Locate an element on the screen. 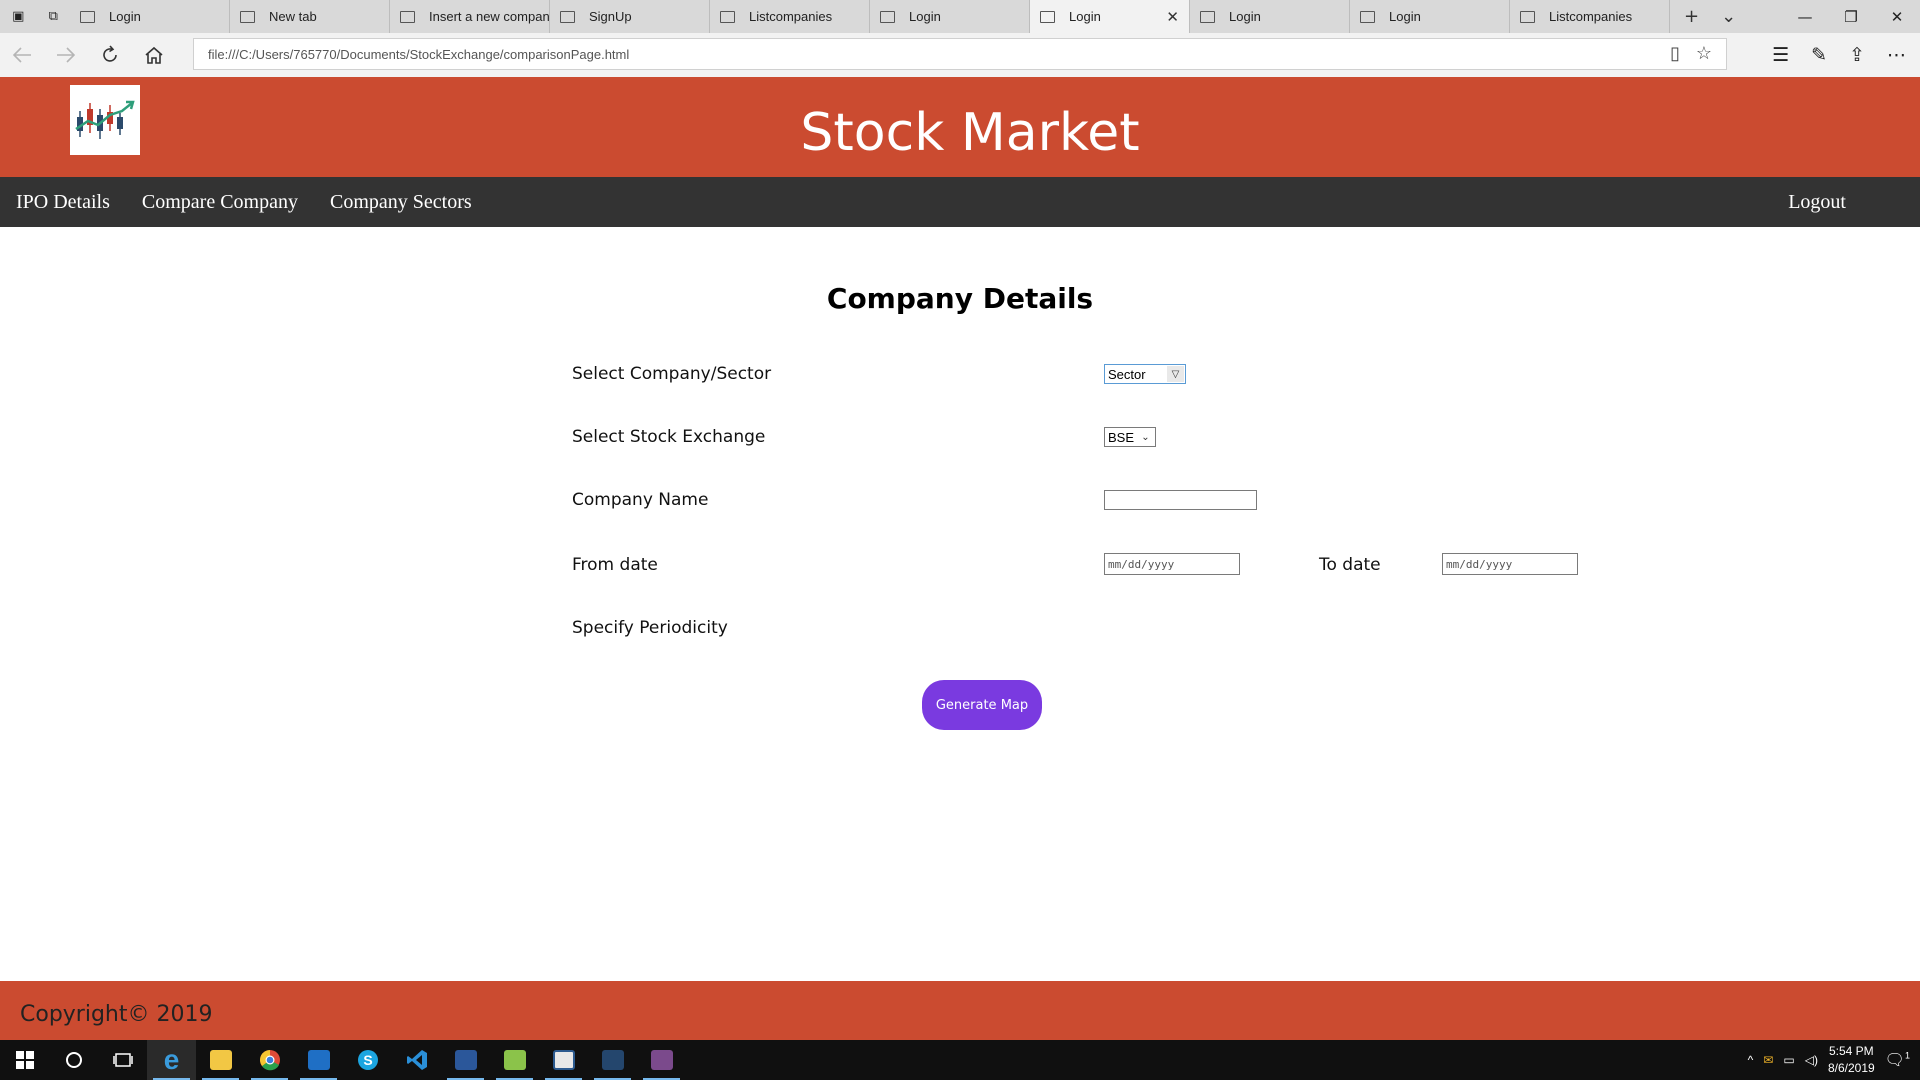 Image resolution: width=1920 pixels, height=1080 pixels. vscode-icon is located at coordinates (416, 1060).